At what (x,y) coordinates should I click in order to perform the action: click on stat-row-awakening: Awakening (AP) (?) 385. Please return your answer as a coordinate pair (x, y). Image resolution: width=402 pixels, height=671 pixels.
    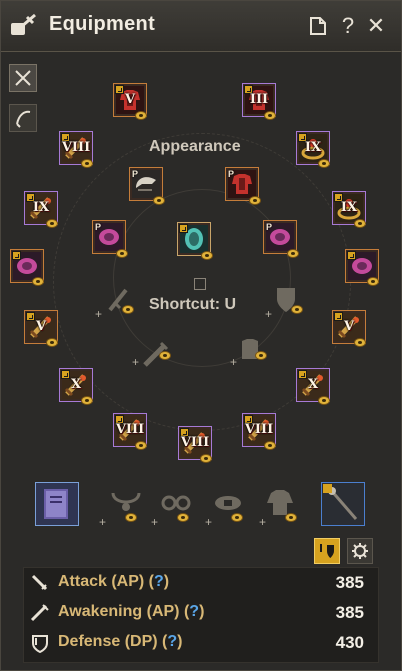
    Looking at the image, I should click on (202, 613).